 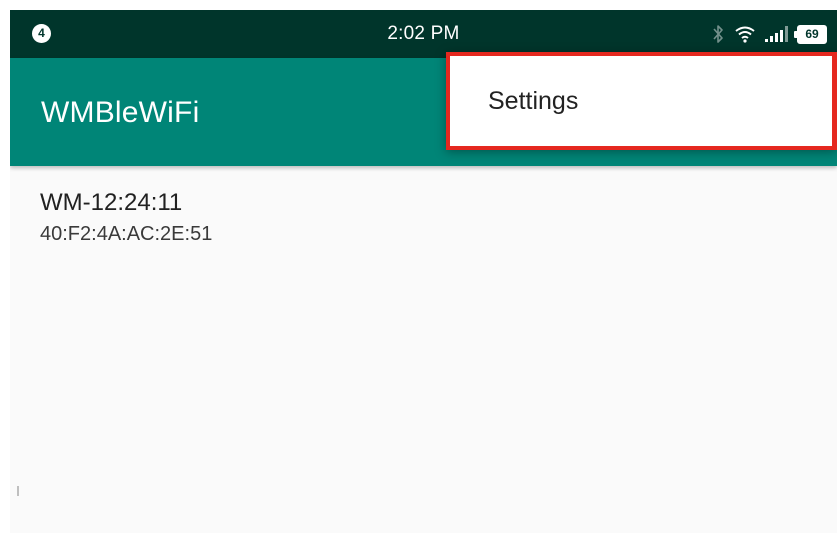 What do you see at coordinates (18, 491) in the screenshot?
I see `edge-mark` at bounding box center [18, 491].